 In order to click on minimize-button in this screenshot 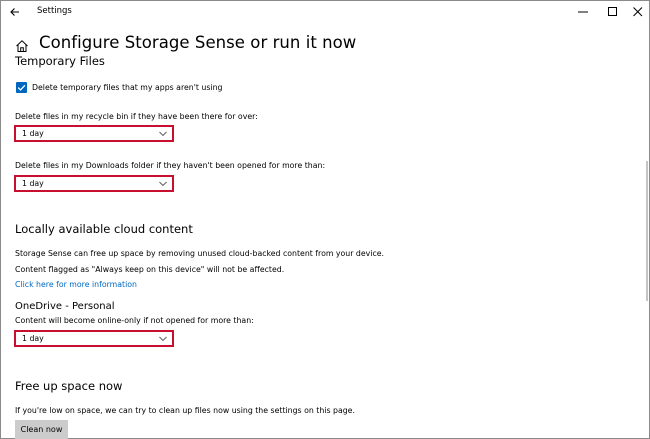, I will do `click(583, 12)`.